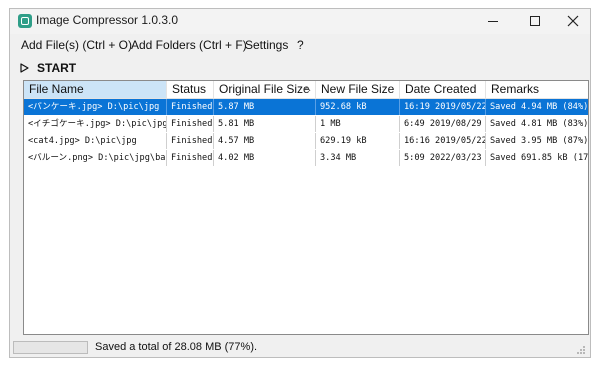 Image resolution: width=600 pixels, height=366 pixels. Describe the element at coordinates (95, 107) in the screenshot. I see `cell-file: <パンケーキ.jpg> D:\pic\jpg` at that location.